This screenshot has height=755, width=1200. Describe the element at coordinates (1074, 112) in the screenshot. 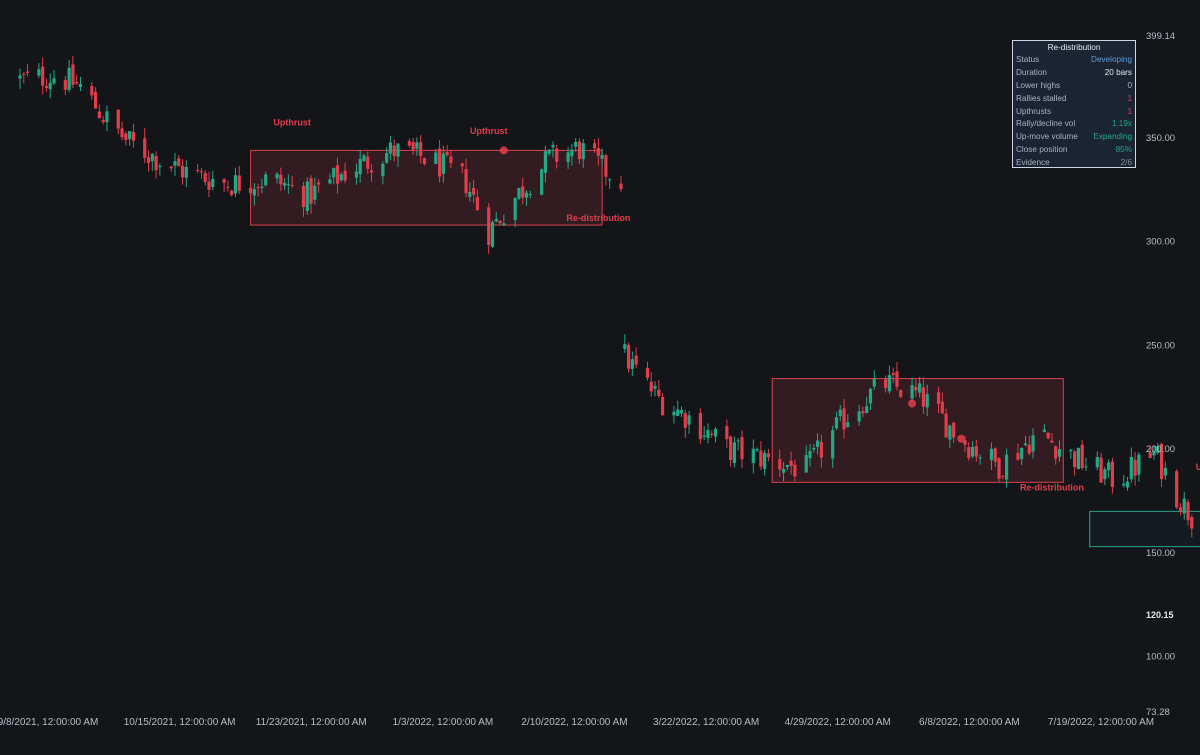

I see `info-row: Upthrusts 1` at that location.